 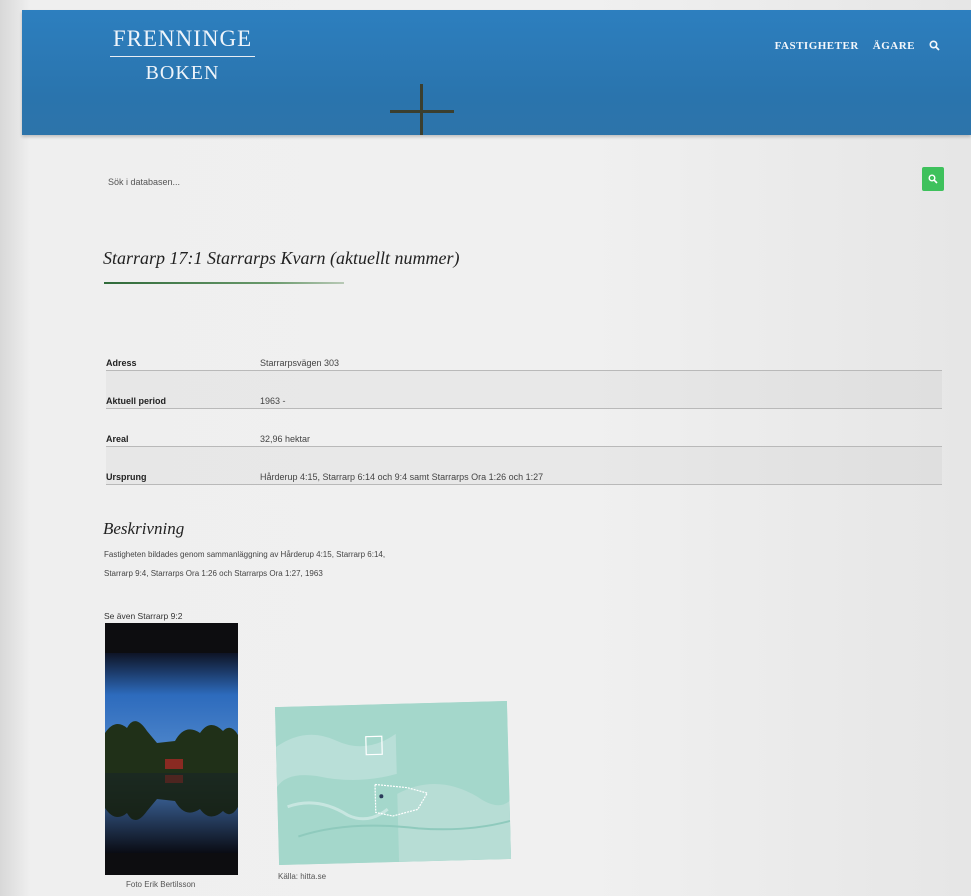 What do you see at coordinates (121, 363) in the screenshot?
I see `row-key-adress: Adress` at bounding box center [121, 363].